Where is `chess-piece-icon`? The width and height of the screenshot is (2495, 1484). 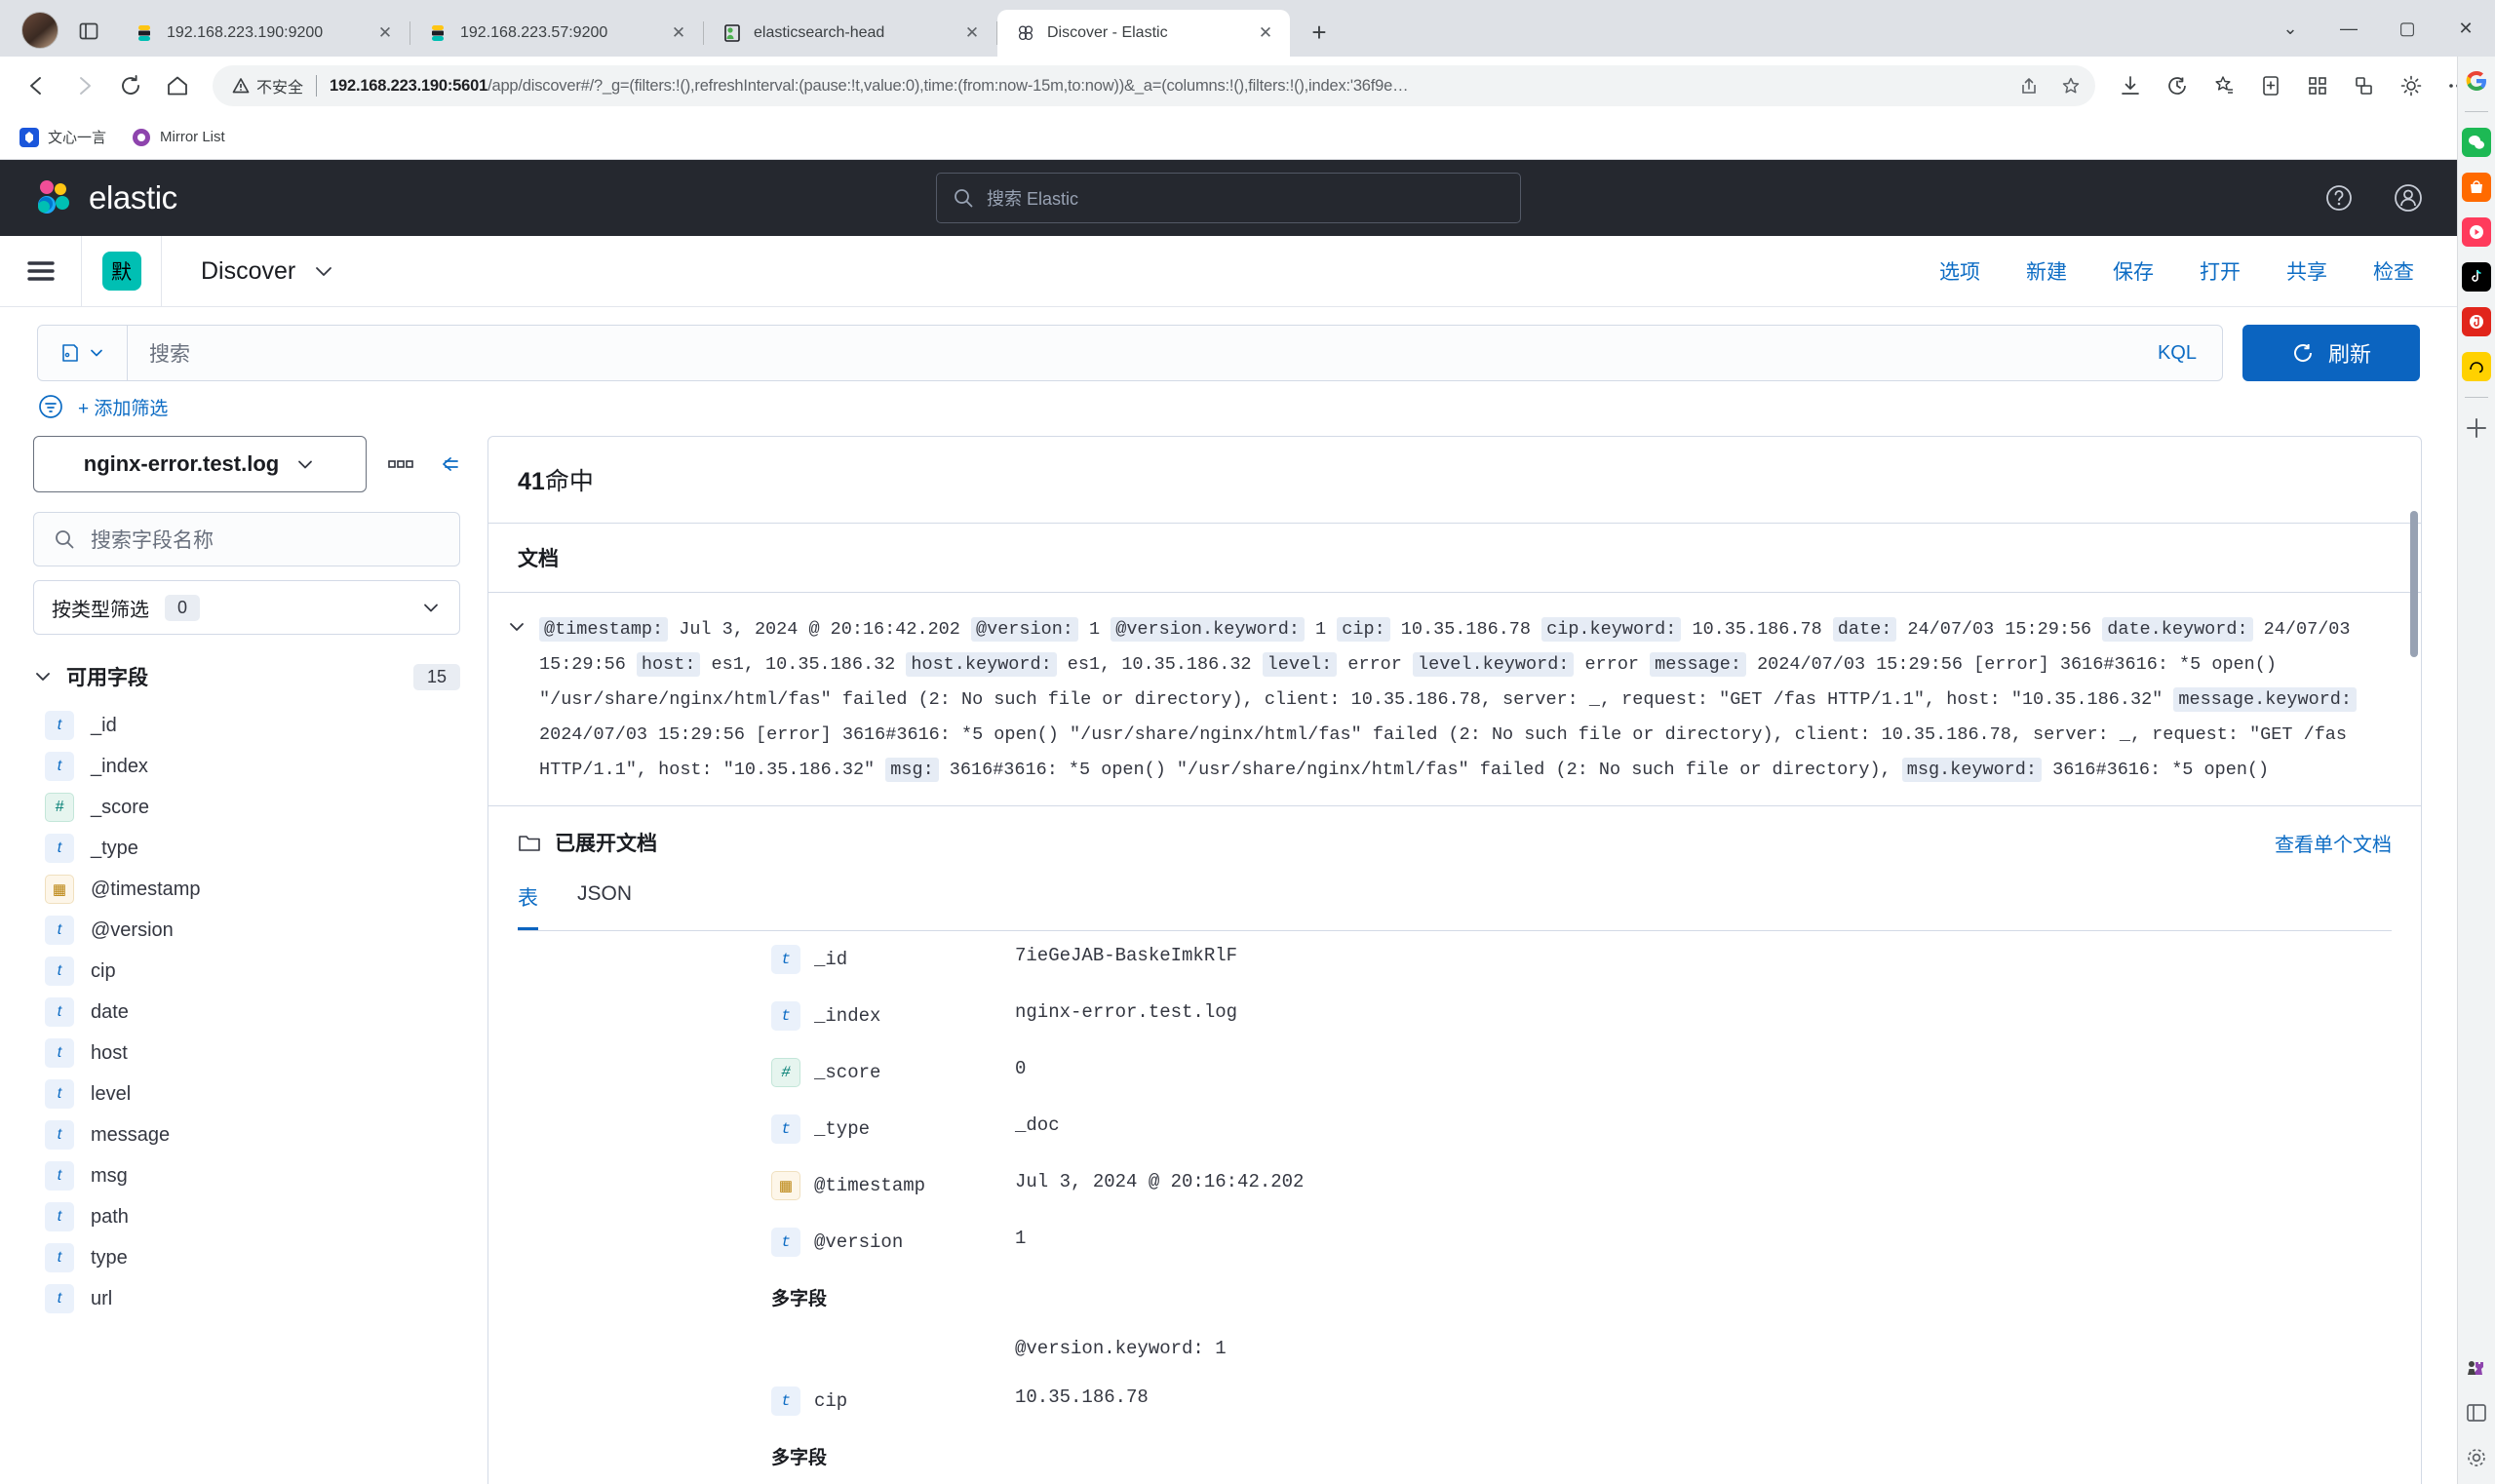
chess-piece-icon is located at coordinates (2476, 1368).